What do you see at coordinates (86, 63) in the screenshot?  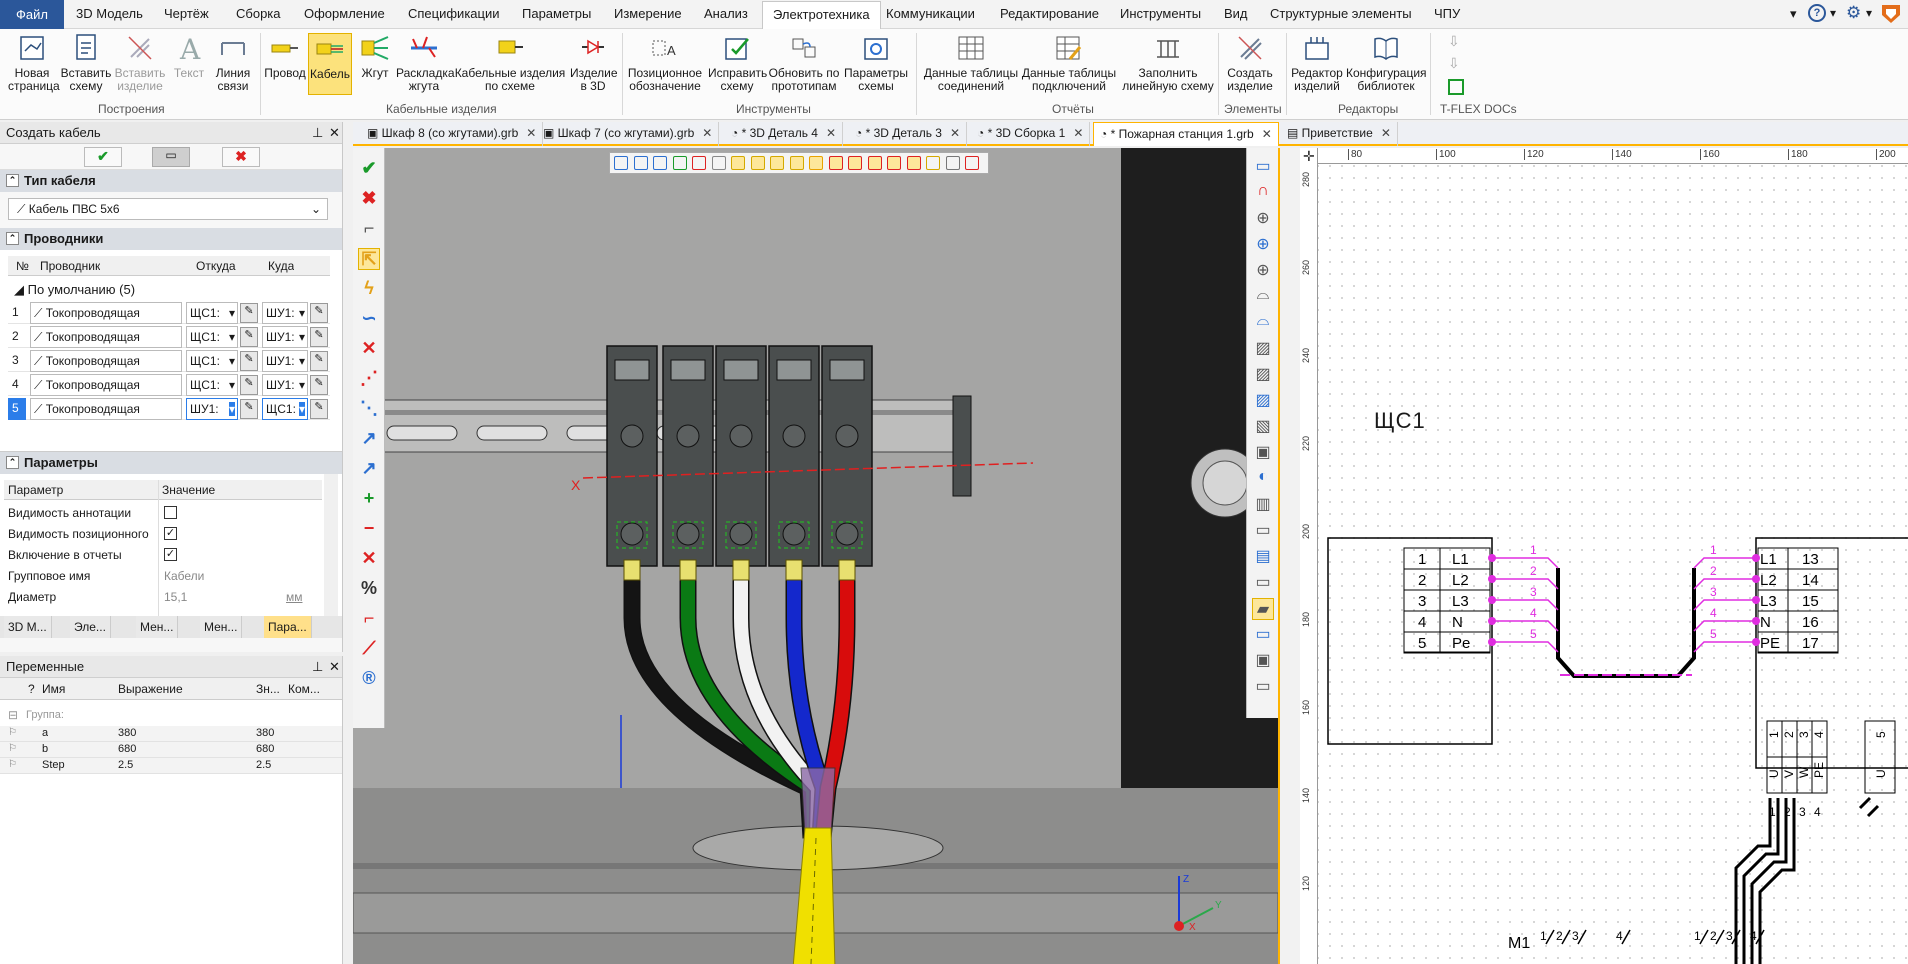 I see `insert-scheme-button: Вставить схему` at bounding box center [86, 63].